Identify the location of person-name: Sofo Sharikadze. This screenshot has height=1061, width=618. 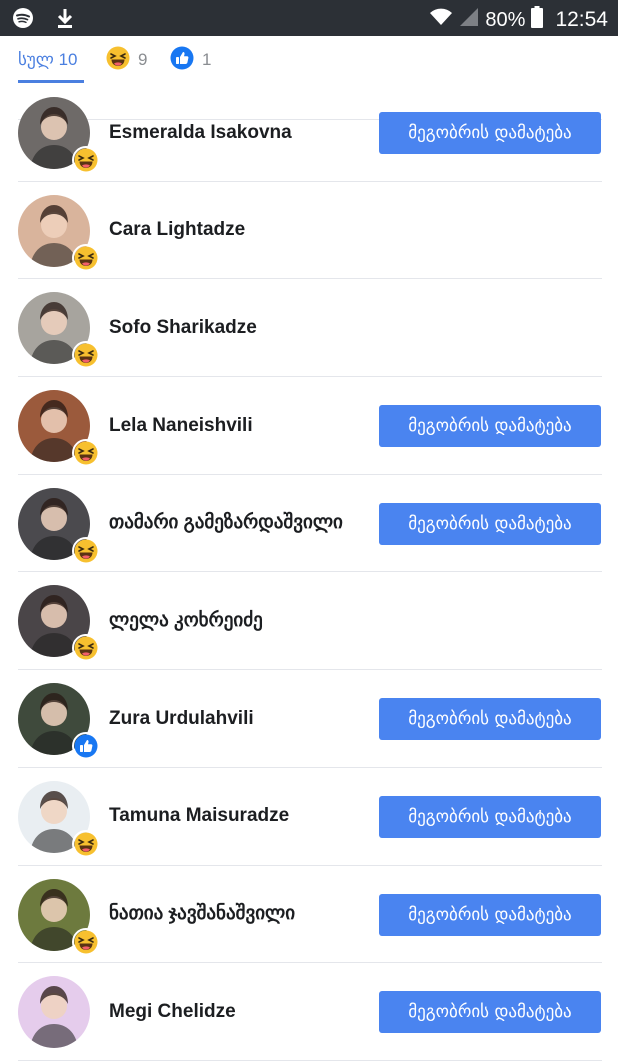
(236, 327).